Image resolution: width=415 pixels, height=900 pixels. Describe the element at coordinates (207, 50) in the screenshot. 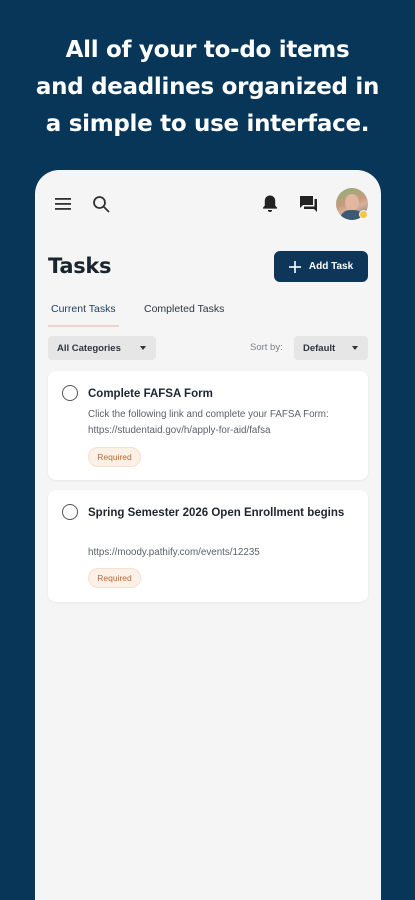

I see `headline-line-1: All of your to-do items` at that location.